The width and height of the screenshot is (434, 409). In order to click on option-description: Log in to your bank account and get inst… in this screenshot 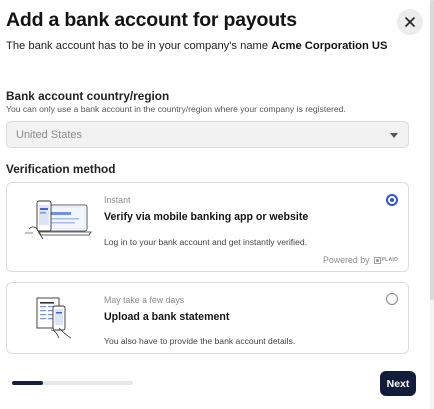, I will do `click(206, 242)`.